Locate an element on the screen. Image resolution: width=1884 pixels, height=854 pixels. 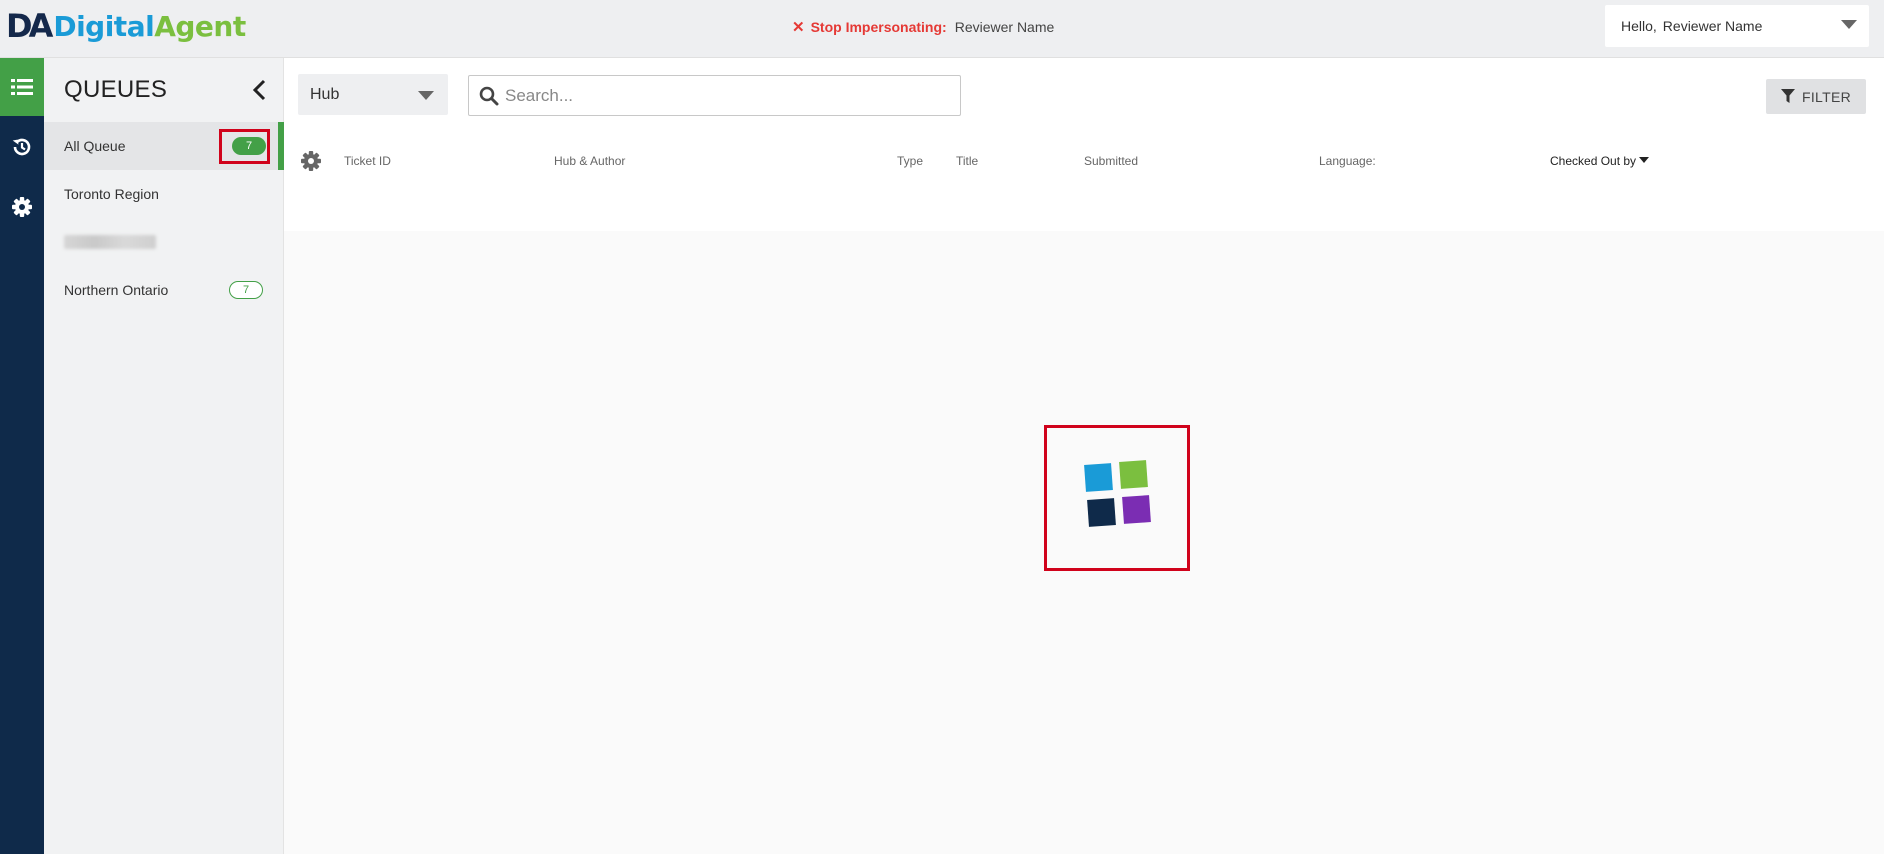
search-input is located at coordinates (725, 95).